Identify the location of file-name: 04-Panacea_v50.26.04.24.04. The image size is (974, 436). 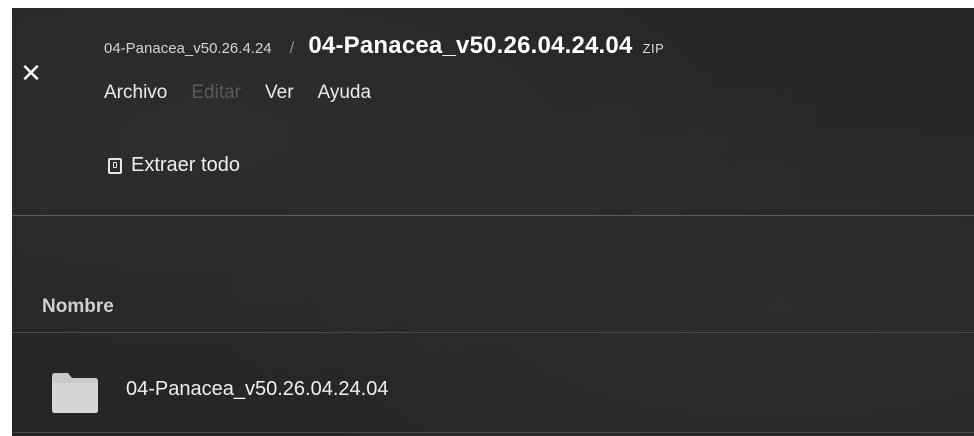
(257, 389).